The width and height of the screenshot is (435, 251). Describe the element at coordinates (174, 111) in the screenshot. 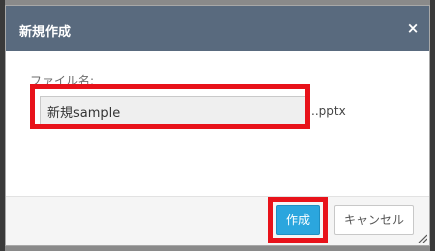

I see `filename-input` at that location.